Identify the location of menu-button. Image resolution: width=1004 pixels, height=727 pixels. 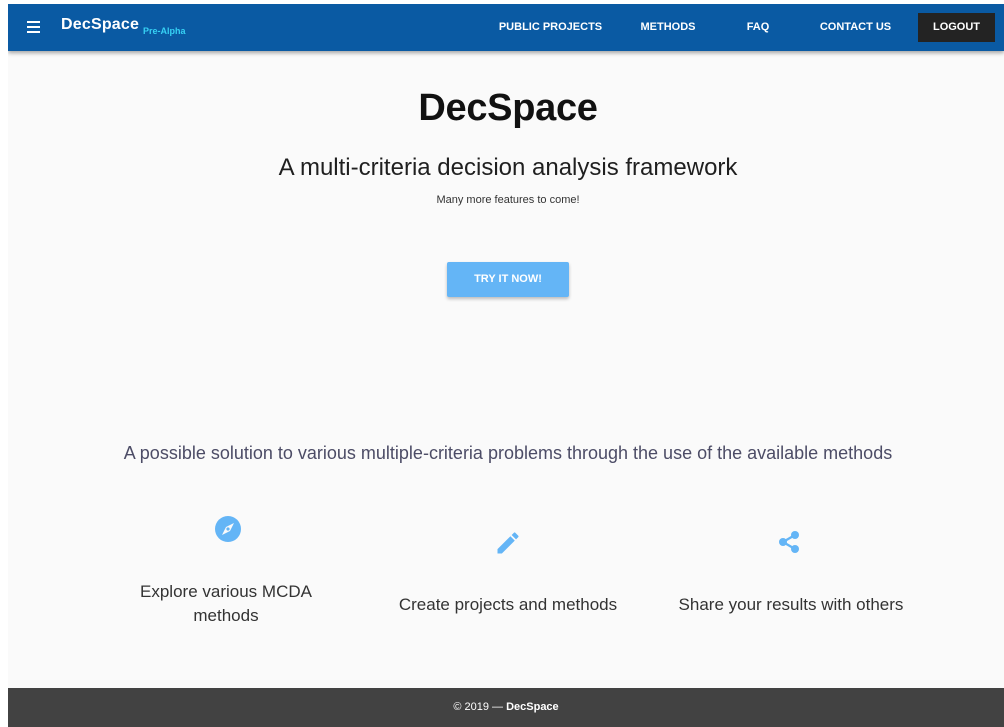
(36, 27).